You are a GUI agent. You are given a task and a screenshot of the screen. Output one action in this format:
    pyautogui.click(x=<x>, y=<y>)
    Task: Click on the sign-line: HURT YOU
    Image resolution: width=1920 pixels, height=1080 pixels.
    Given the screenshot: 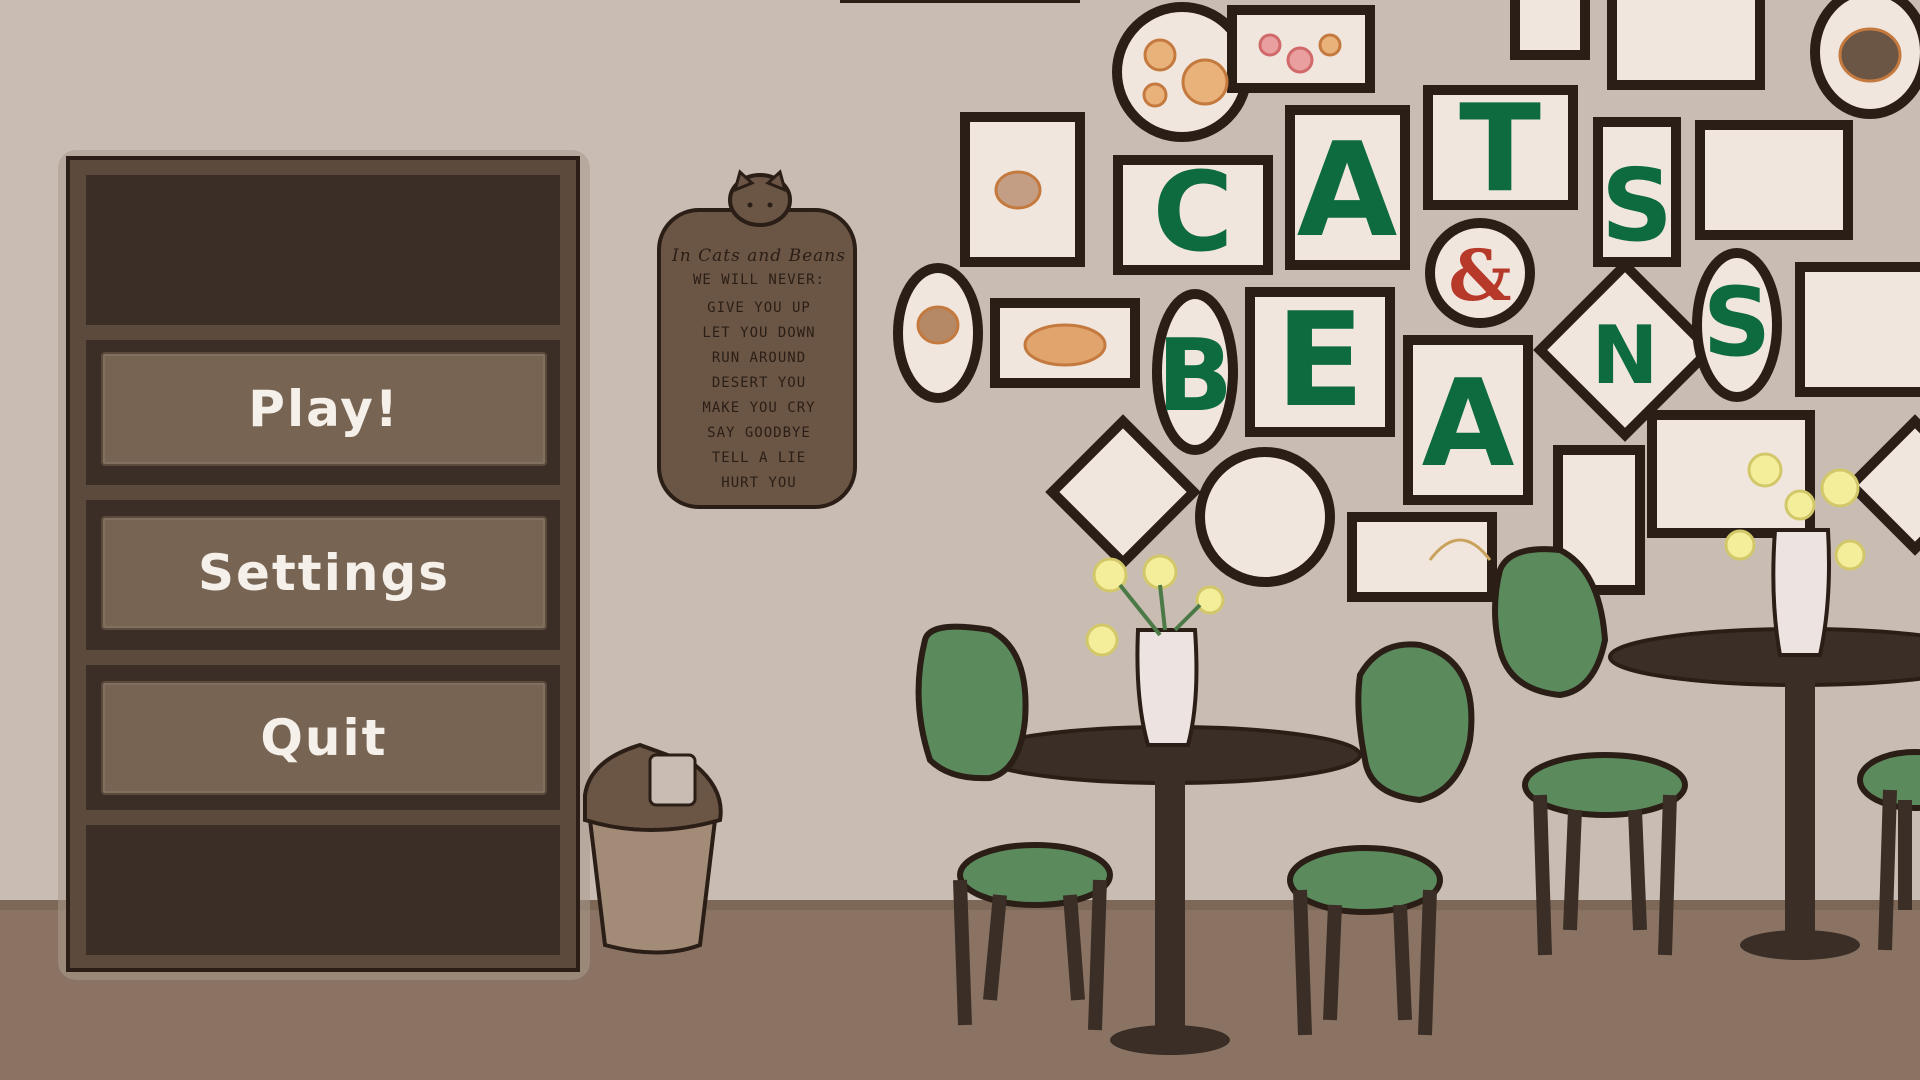 What is the action you would take?
    pyautogui.click(x=759, y=483)
    